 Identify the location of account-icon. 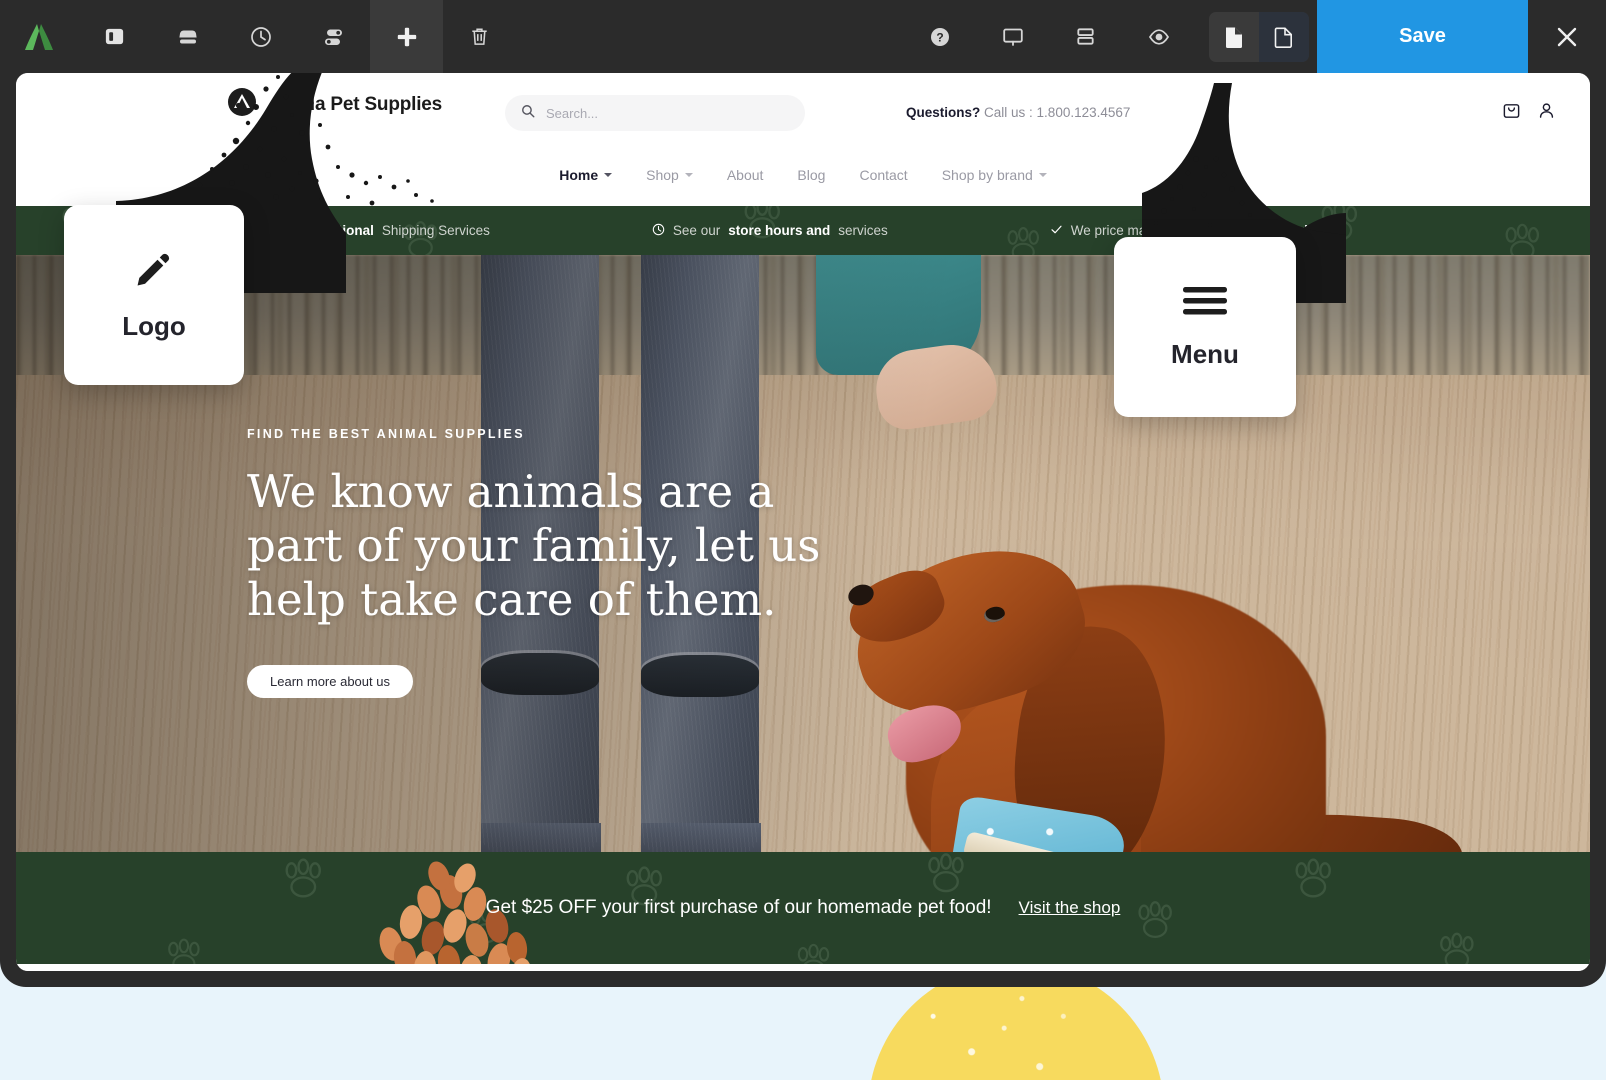
(1546, 110).